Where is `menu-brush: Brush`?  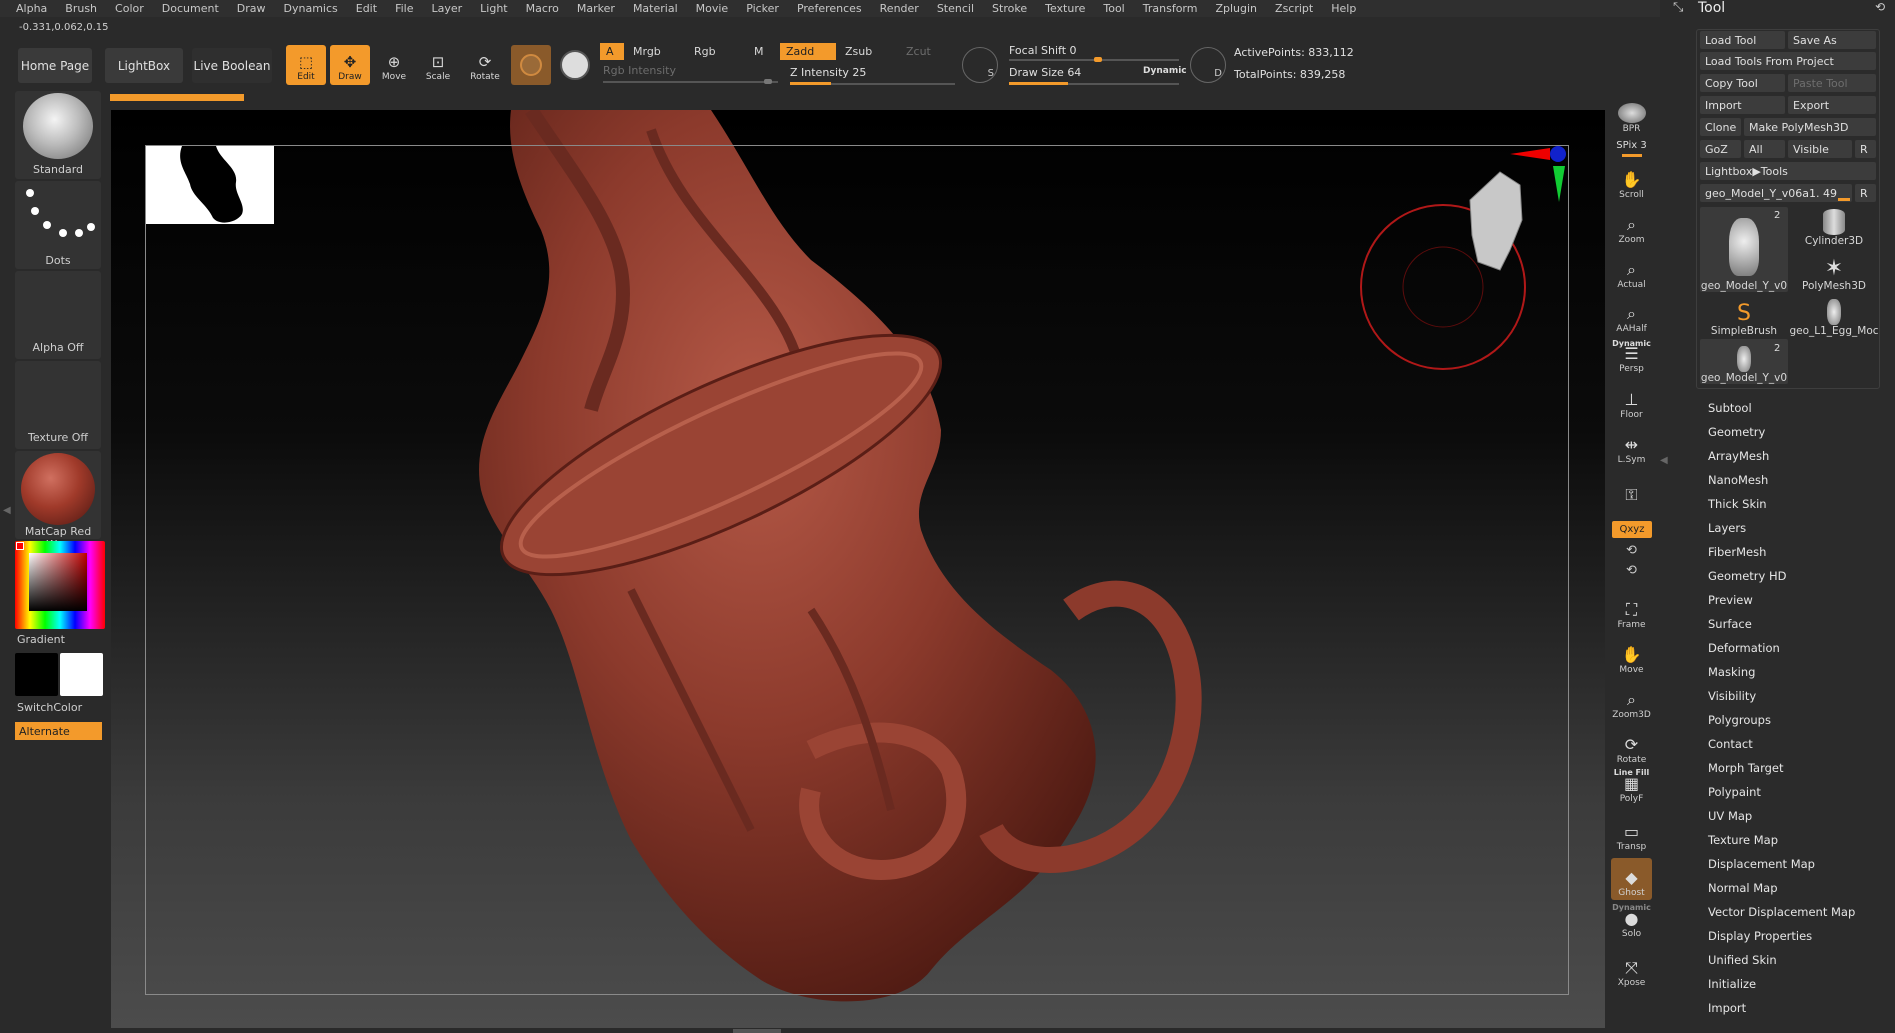 menu-brush: Brush is located at coordinates (81, 8).